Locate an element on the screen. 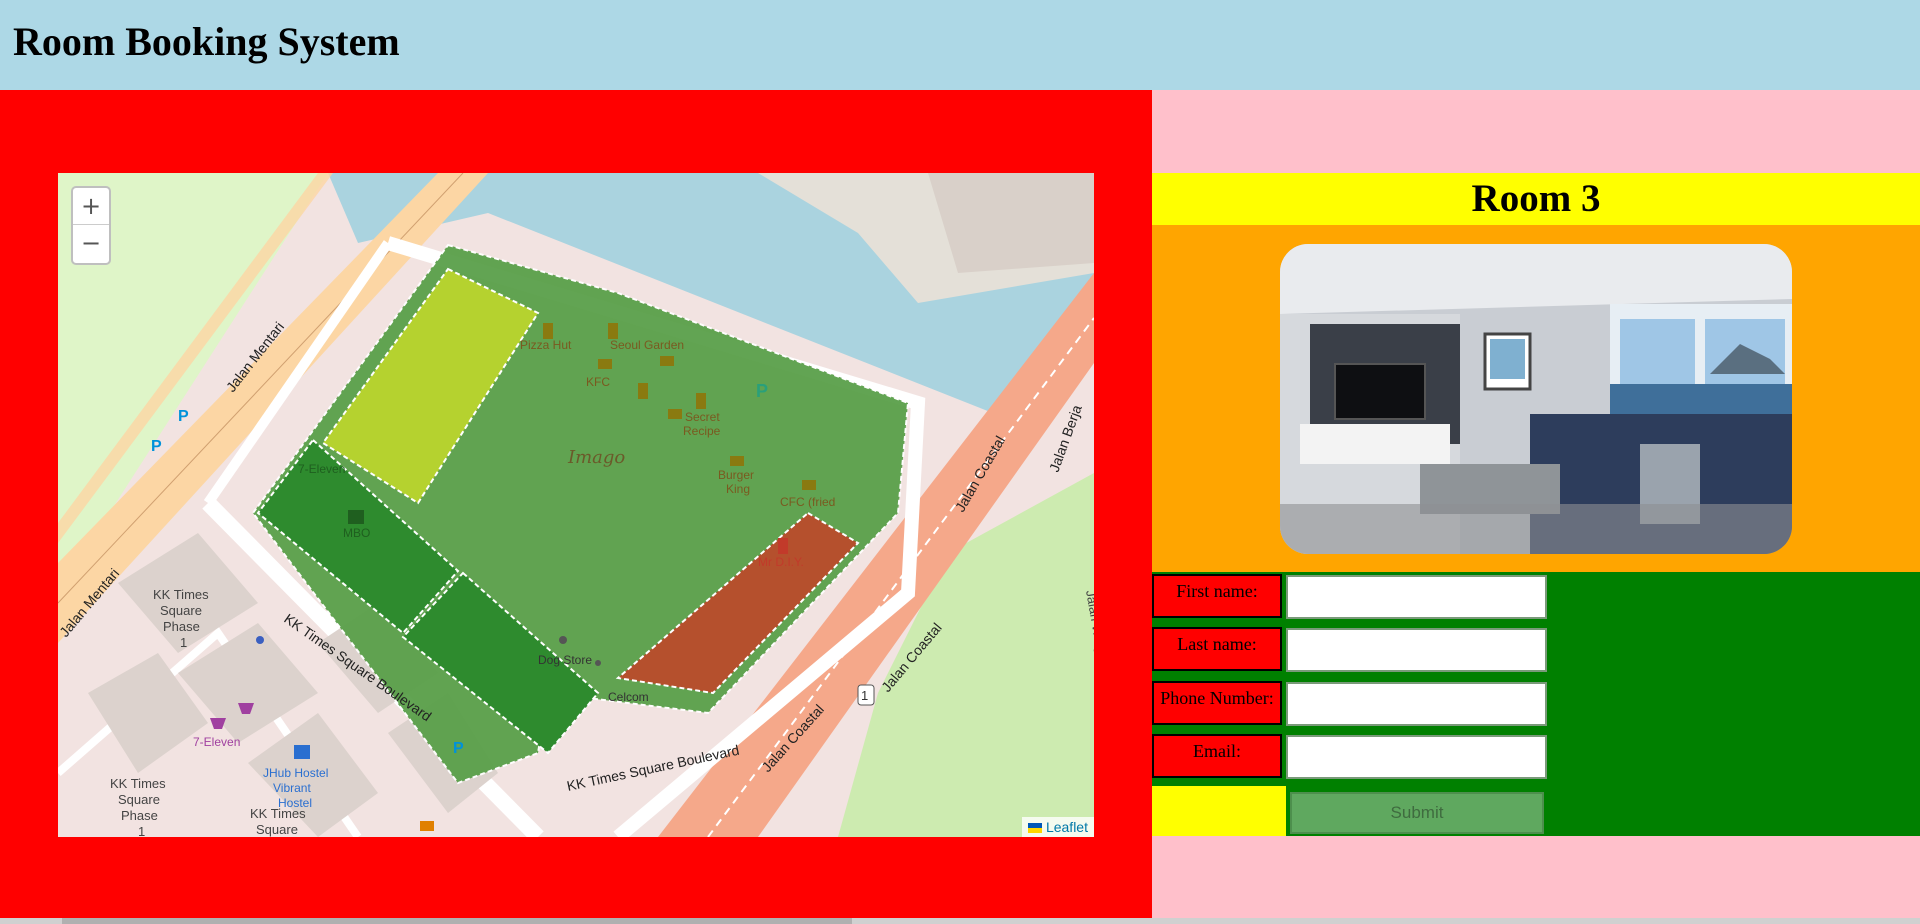 Image resolution: width=1920 pixels, height=924 pixels. map-attribution: Leaflet is located at coordinates (1057, 827).